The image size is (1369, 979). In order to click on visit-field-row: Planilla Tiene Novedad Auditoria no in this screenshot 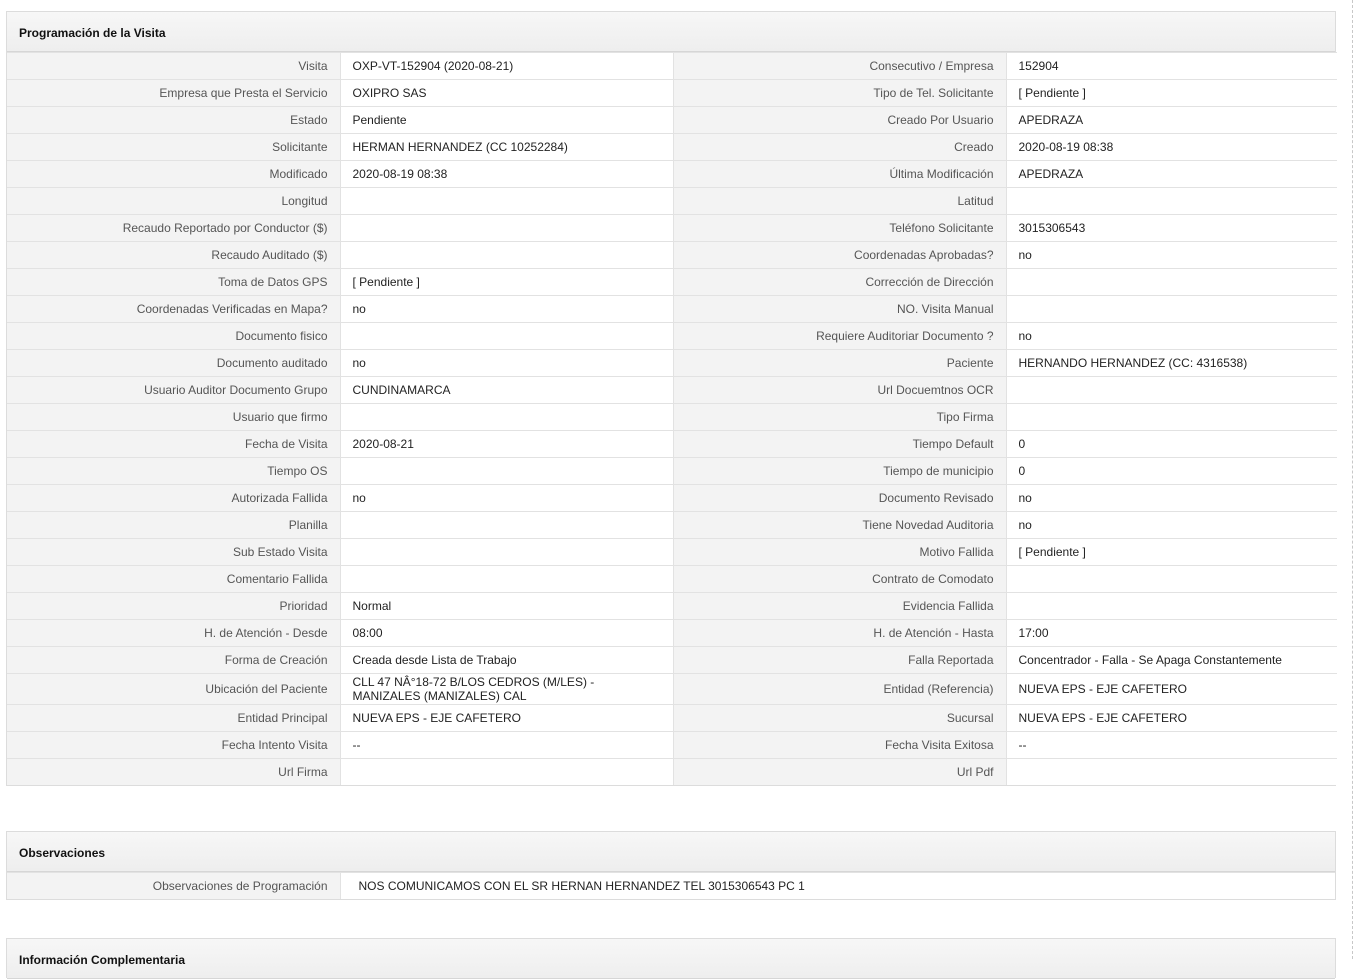, I will do `click(672, 525)`.